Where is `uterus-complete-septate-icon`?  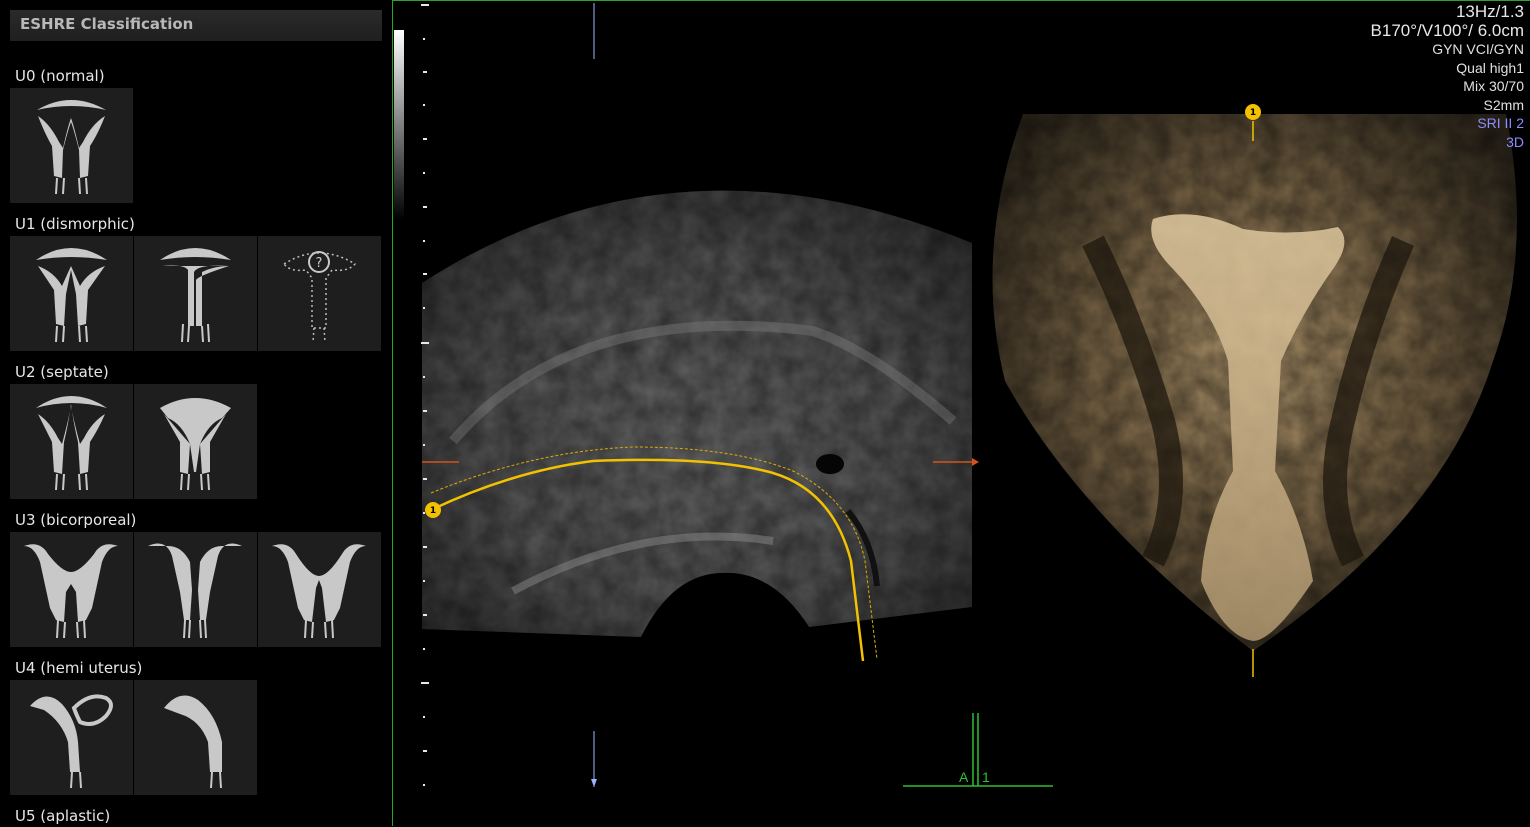 uterus-complete-septate-icon is located at coordinates (195, 444).